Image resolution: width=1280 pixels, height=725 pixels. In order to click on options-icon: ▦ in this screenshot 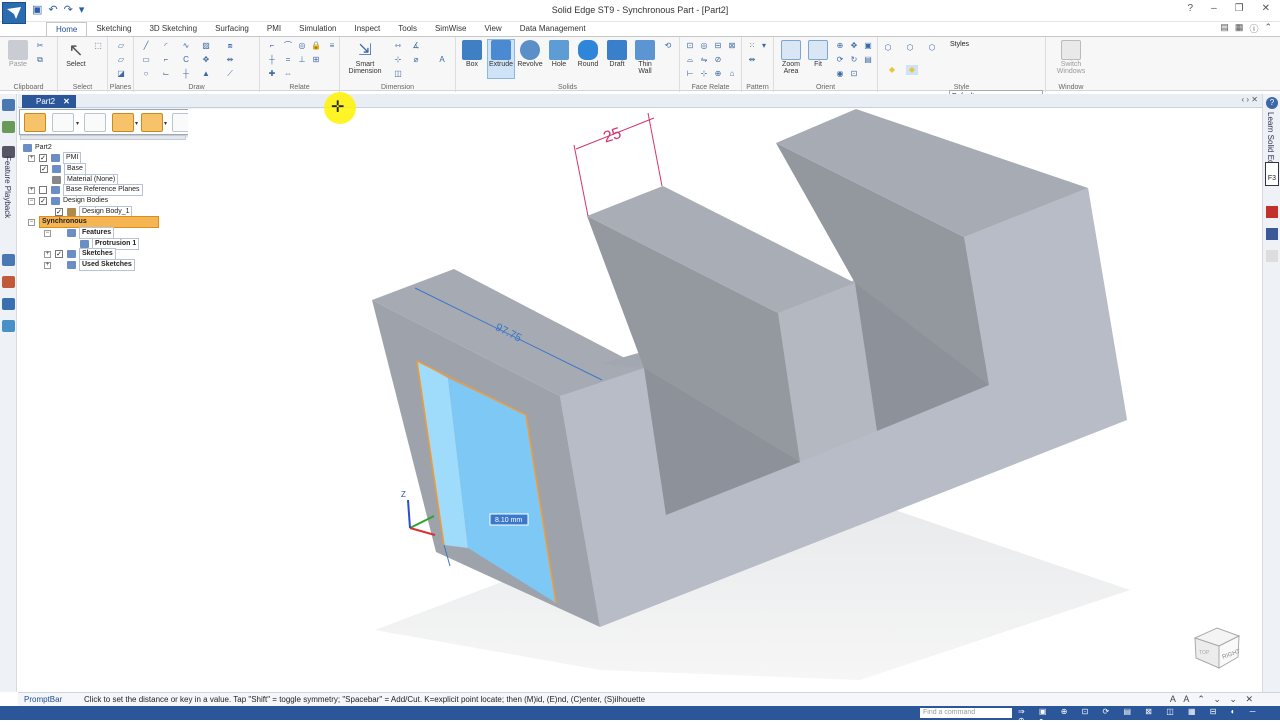, I will do `click(1239, 28)`.